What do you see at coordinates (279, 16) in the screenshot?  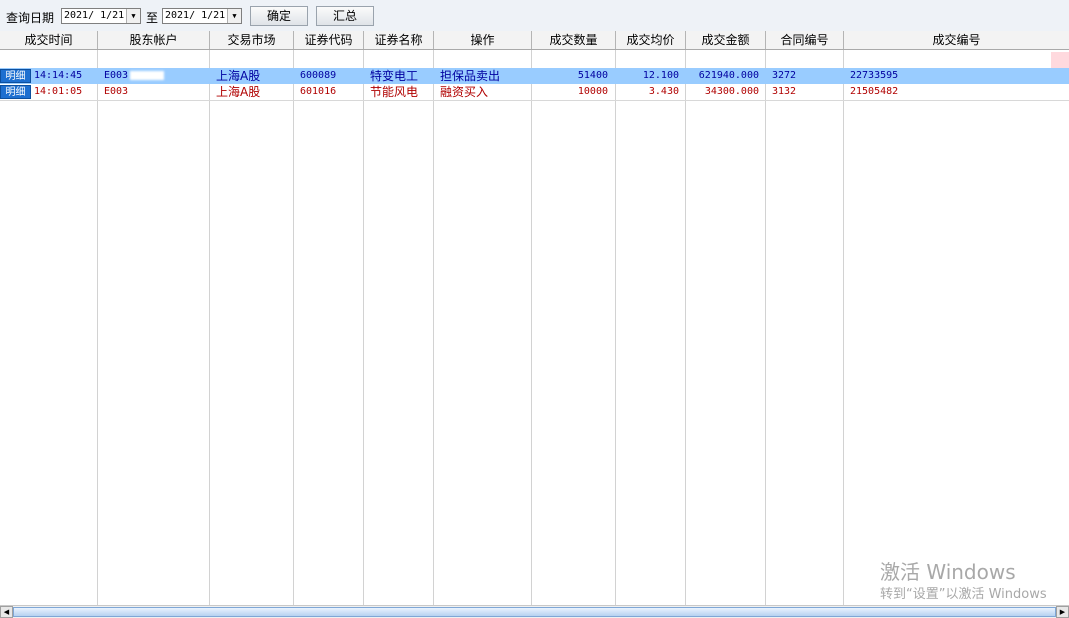 I see `confirm-button: 确定` at bounding box center [279, 16].